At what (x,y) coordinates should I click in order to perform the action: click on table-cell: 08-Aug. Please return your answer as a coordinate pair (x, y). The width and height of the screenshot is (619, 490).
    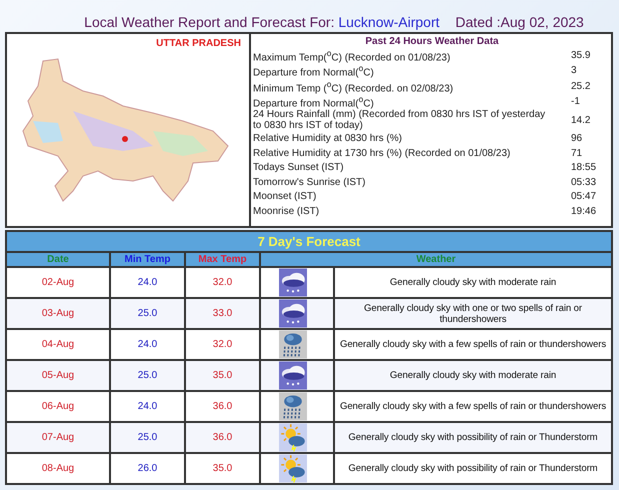
    Looking at the image, I should click on (58, 468).